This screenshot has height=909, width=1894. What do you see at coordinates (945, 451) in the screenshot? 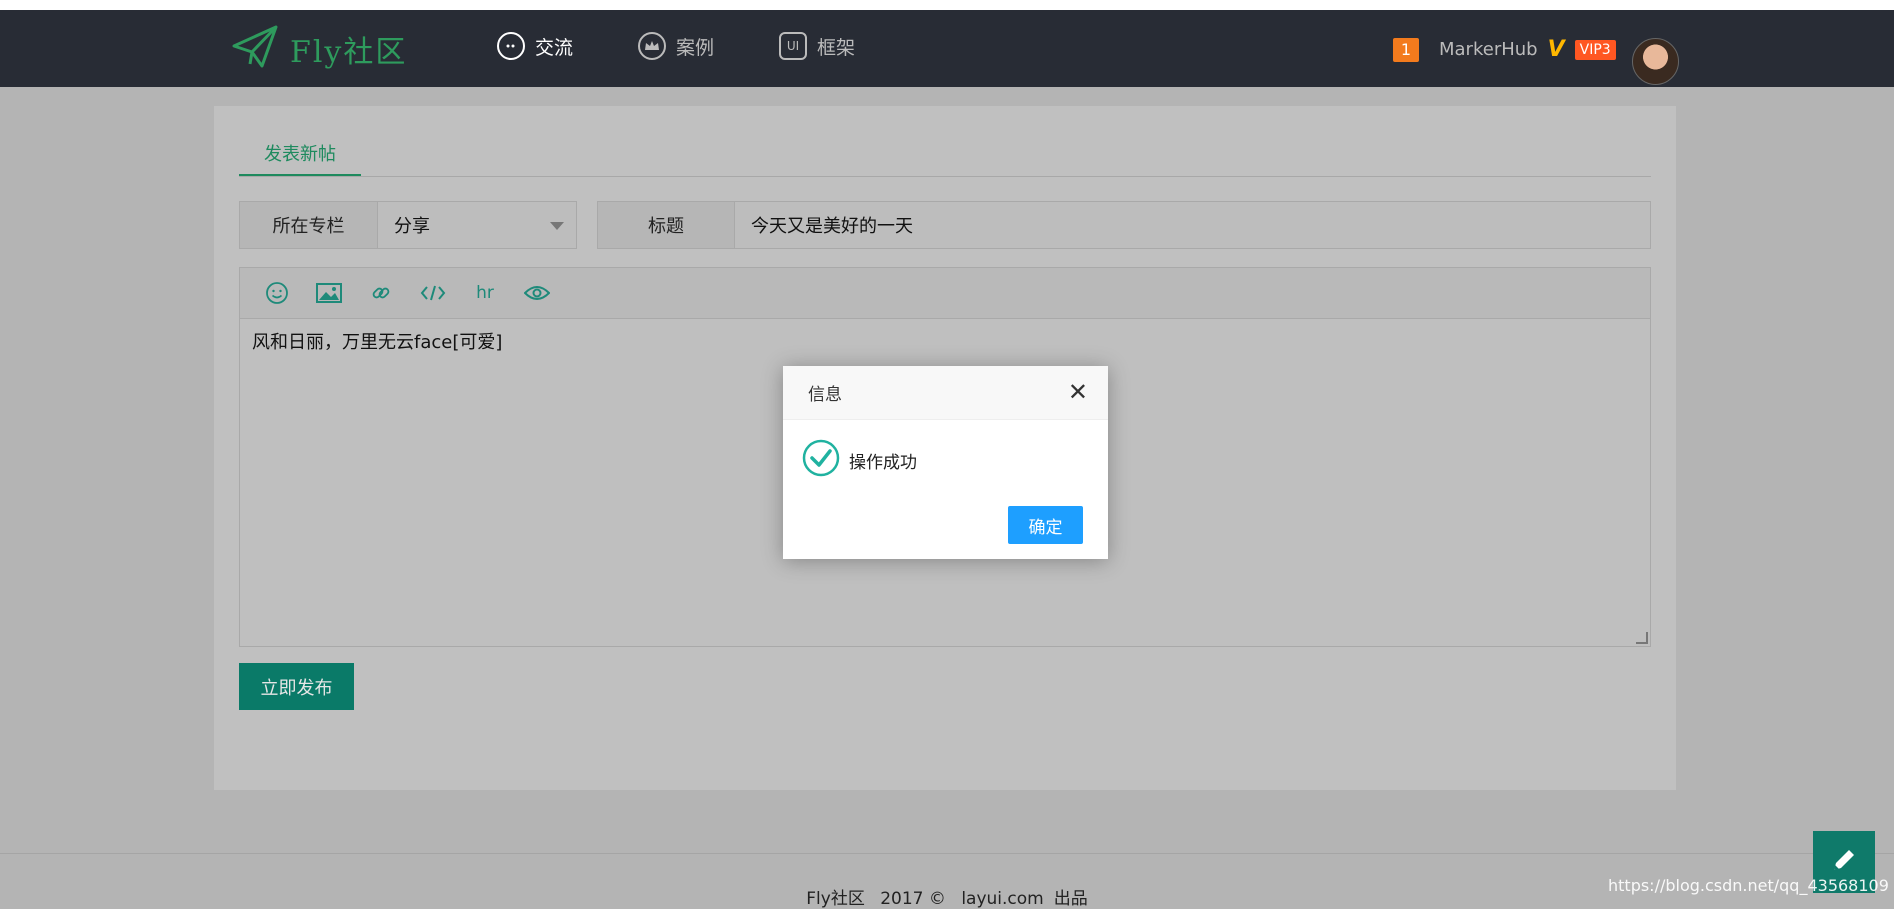
I see `dialog-body: 操作成功` at bounding box center [945, 451].